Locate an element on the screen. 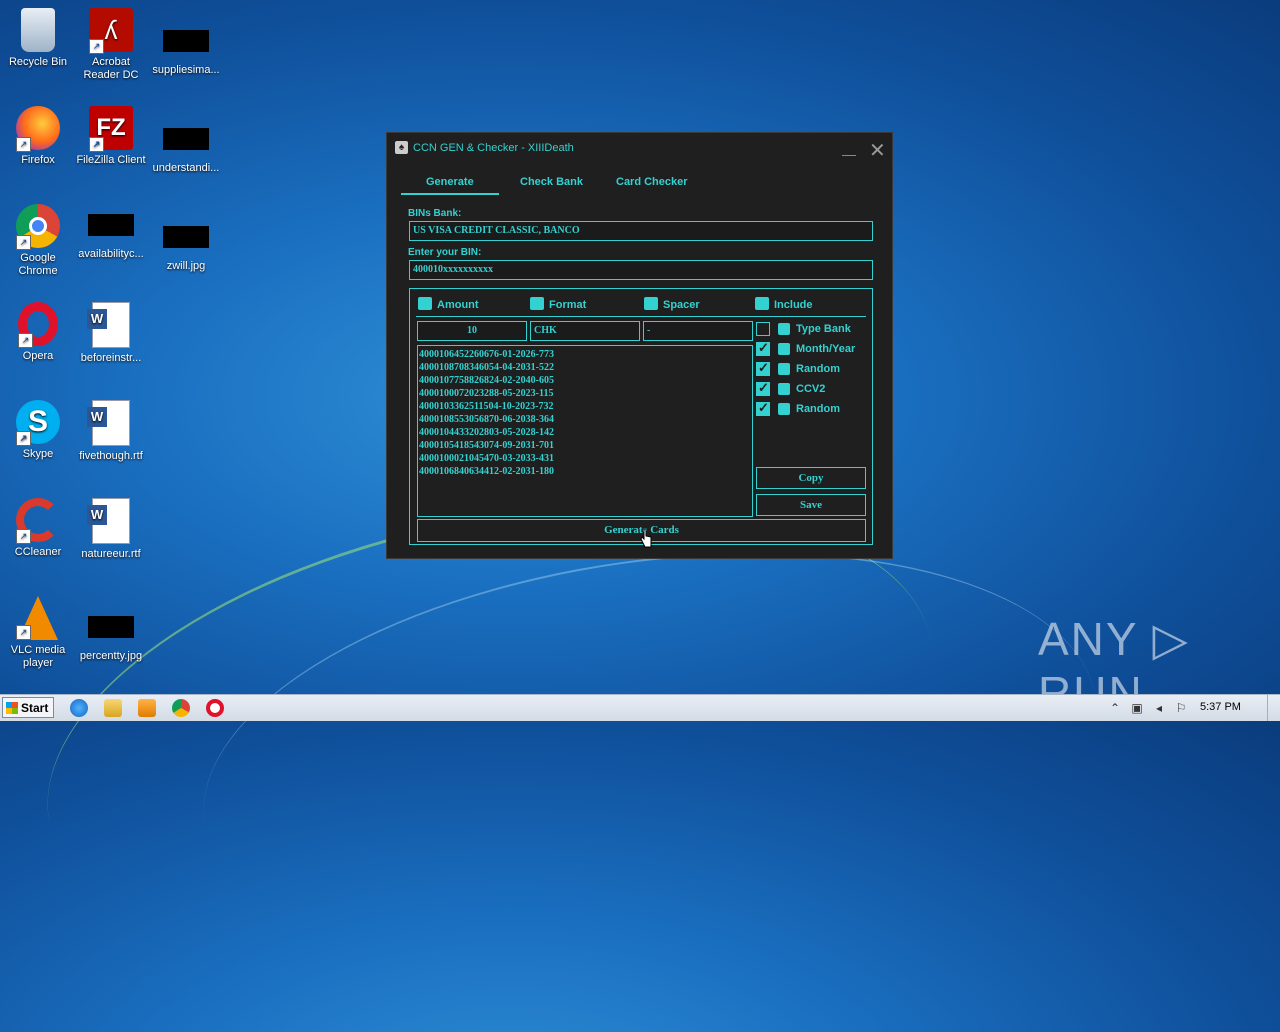  bin-input: 400010xxxxxxxxxx is located at coordinates (641, 270).